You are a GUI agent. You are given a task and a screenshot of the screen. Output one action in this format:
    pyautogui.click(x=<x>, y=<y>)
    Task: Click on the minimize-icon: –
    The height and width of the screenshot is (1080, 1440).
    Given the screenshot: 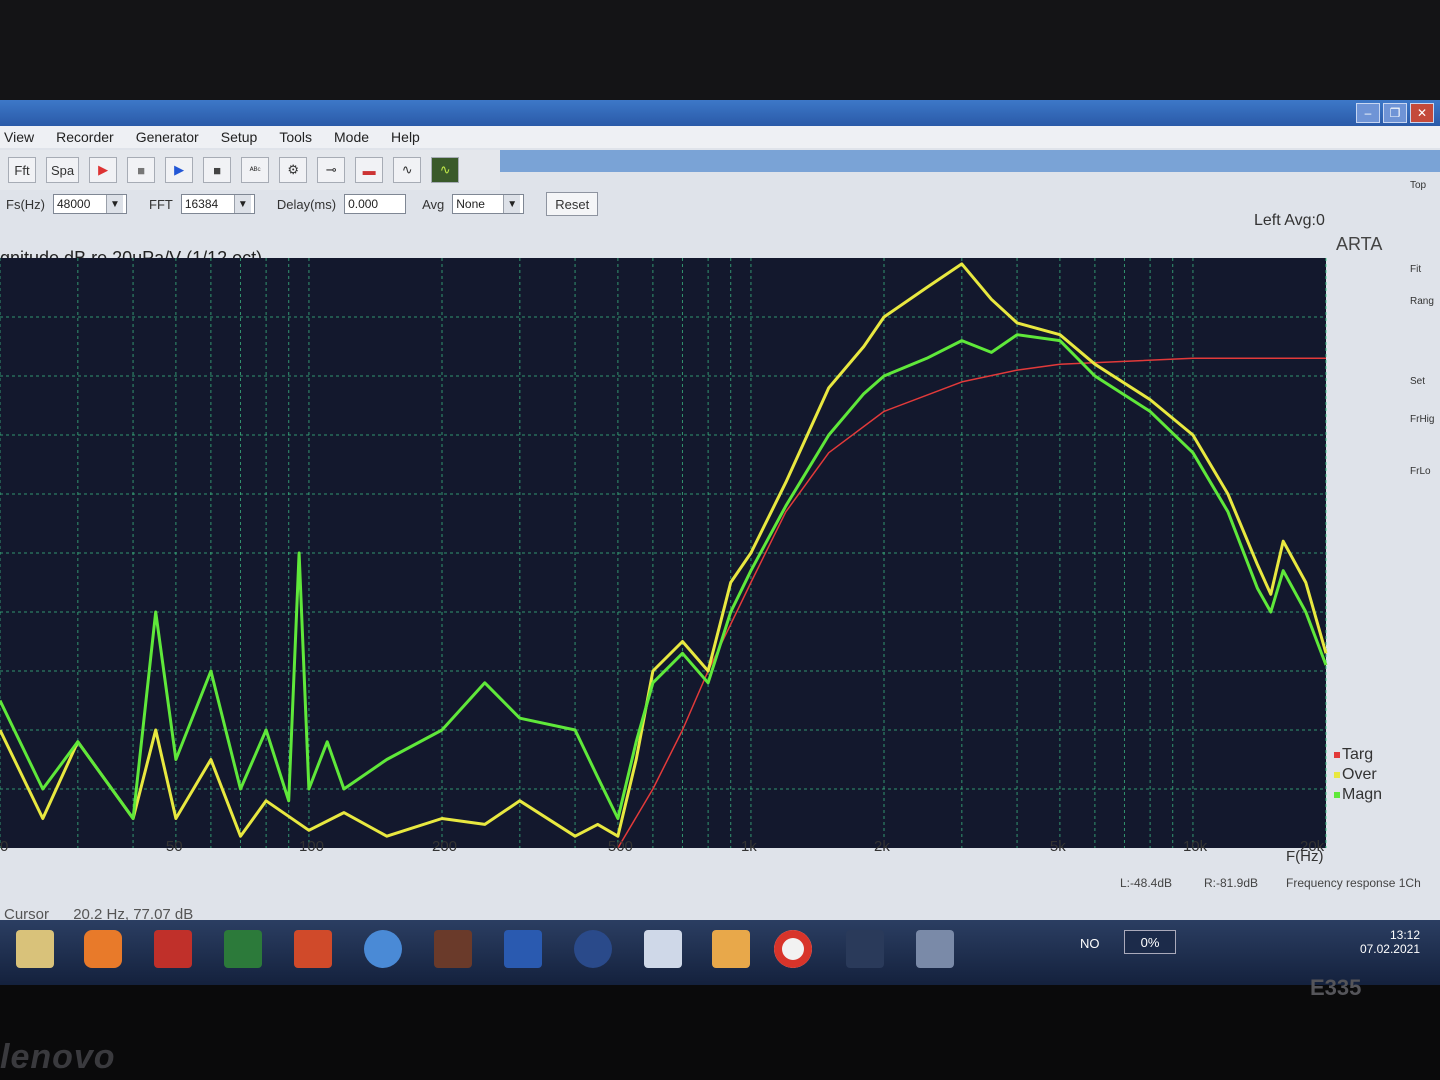 What is the action you would take?
    pyautogui.click(x=1368, y=113)
    